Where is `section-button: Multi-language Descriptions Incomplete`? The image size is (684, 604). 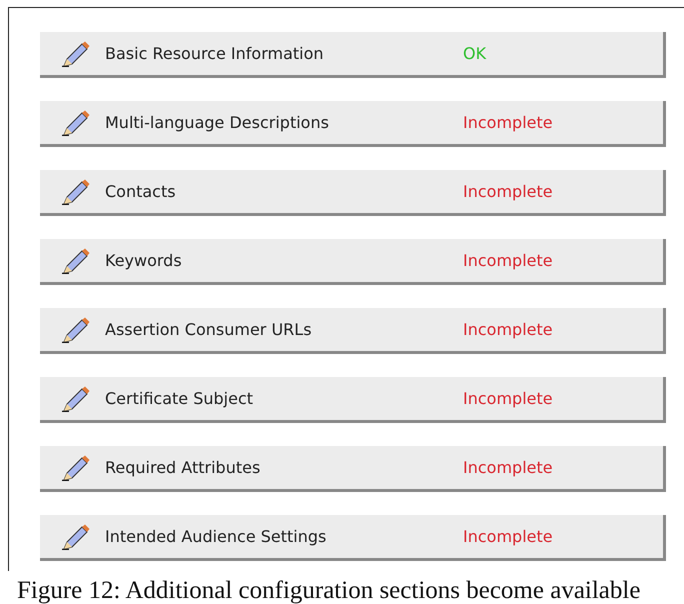
section-button: Multi-language Descriptions Incomplete is located at coordinates (353, 124).